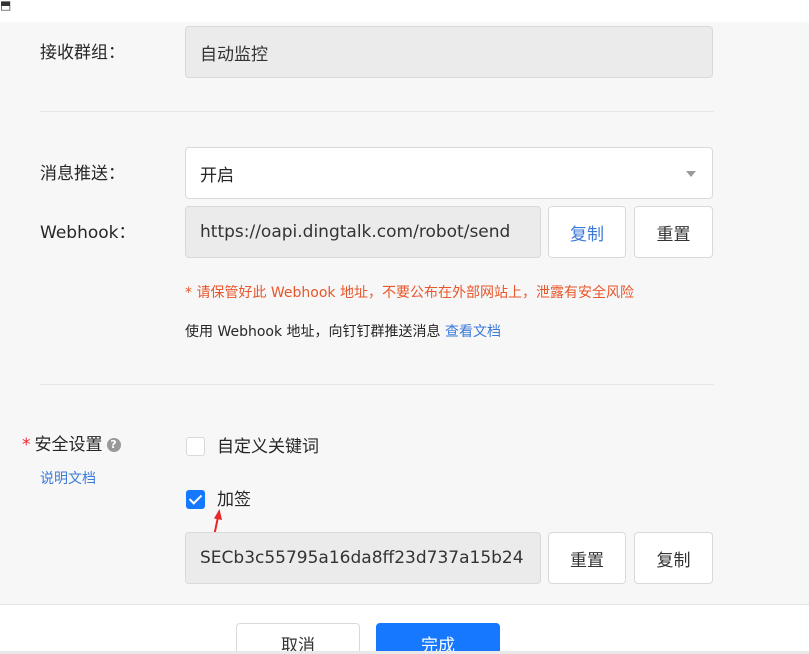 The width and height of the screenshot is (809, 654). Describe the element at coordinates (449, 173) in the screenshot. I see `message-push-select: 开启` at that location.